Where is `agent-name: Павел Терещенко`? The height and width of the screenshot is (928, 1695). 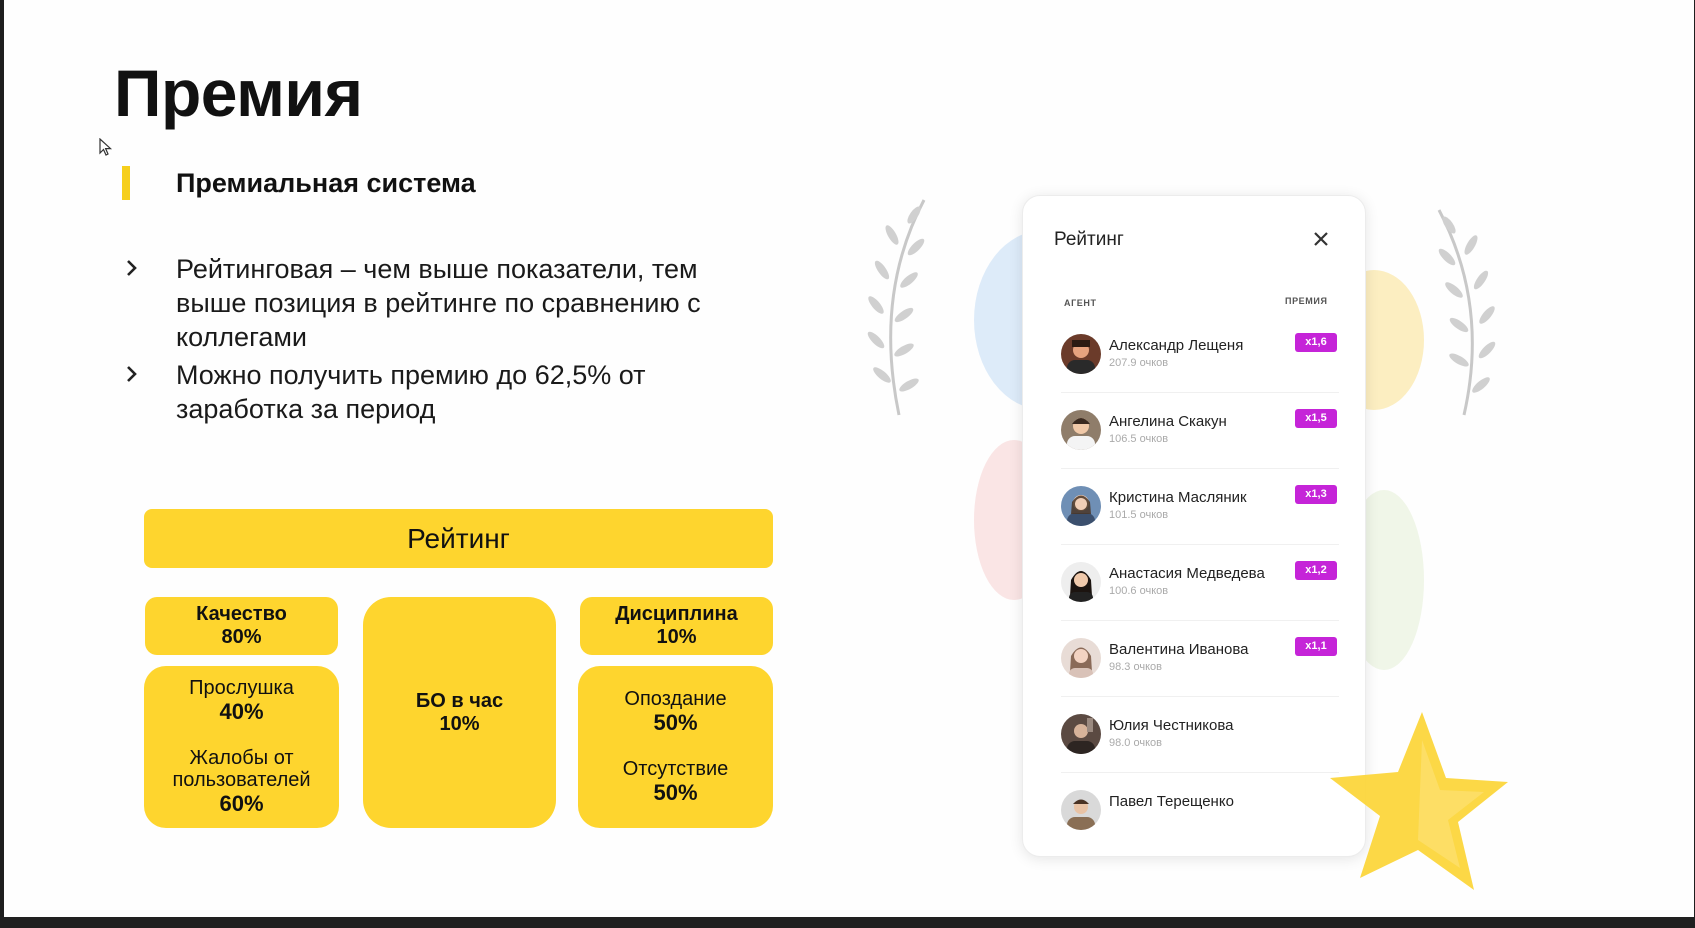 agent-name: Павел Терещенко is located at coordinates (1171, 801).